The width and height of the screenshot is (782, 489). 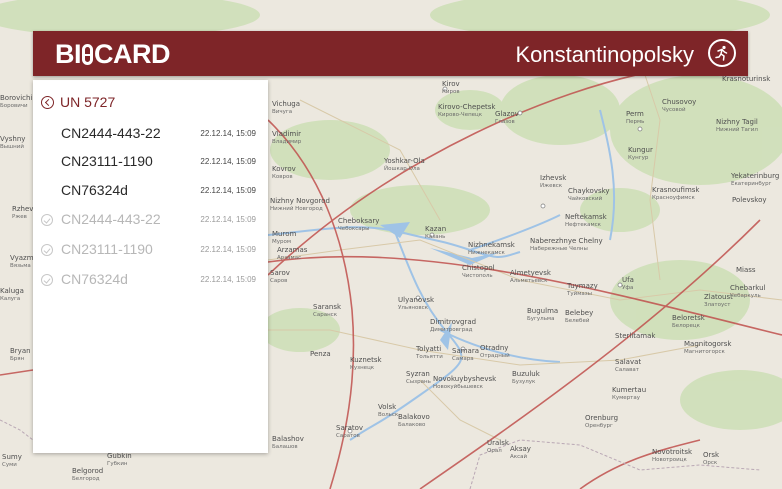 I want to click on map-label: Bryan Брян, so click(x=20, y=354).